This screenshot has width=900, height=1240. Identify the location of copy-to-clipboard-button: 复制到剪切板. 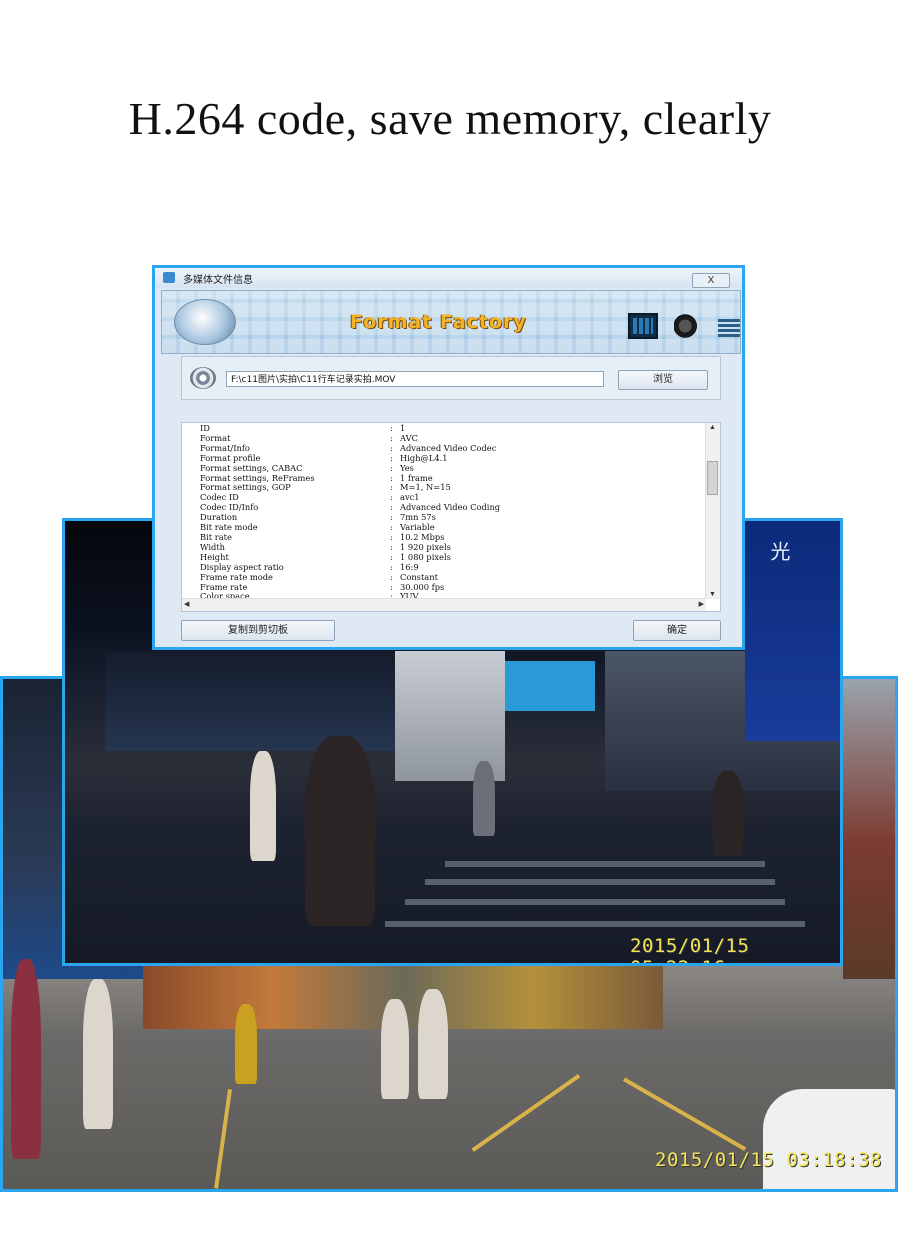
(258, 630).